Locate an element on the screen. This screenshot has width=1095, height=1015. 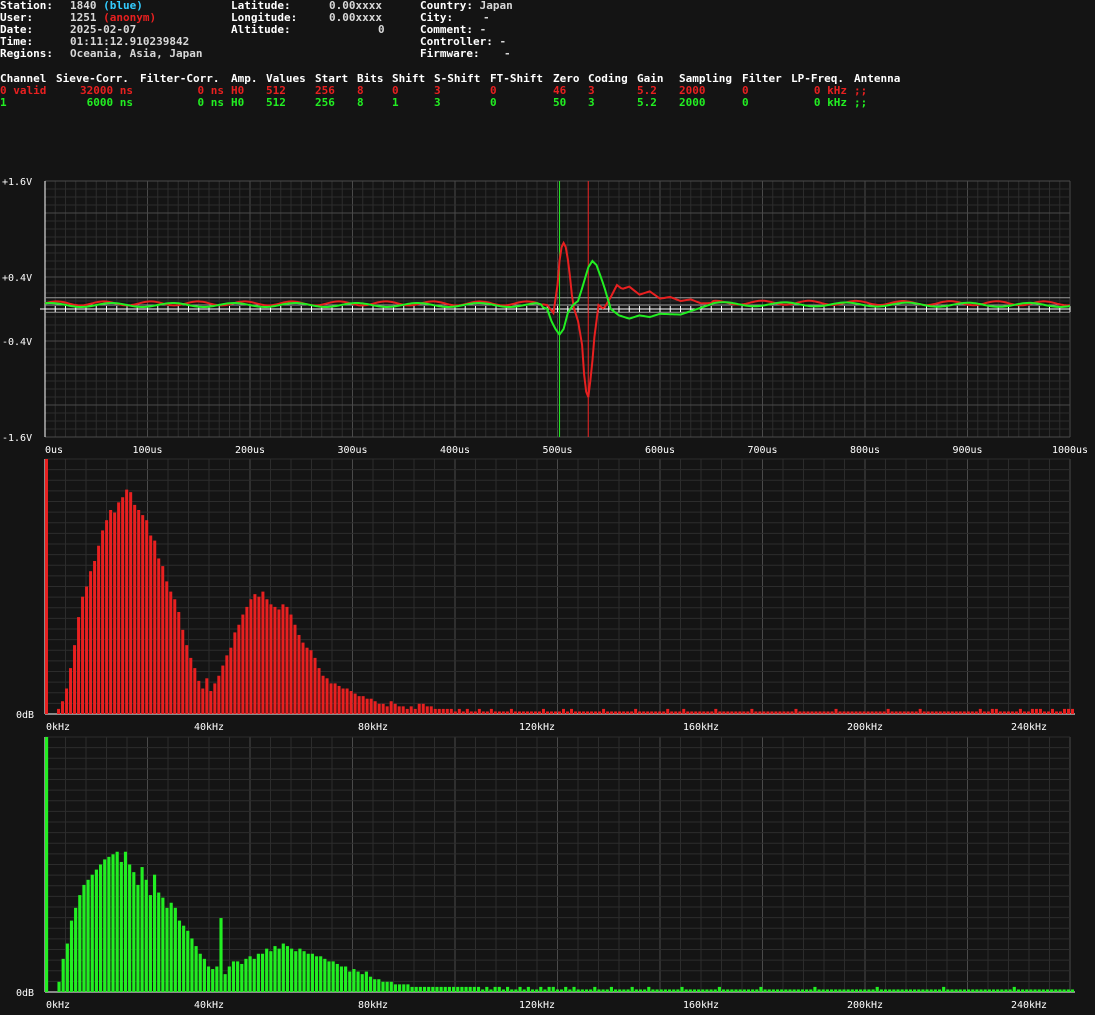
x-tick-label: 300us is located at coordinates (352, 450).